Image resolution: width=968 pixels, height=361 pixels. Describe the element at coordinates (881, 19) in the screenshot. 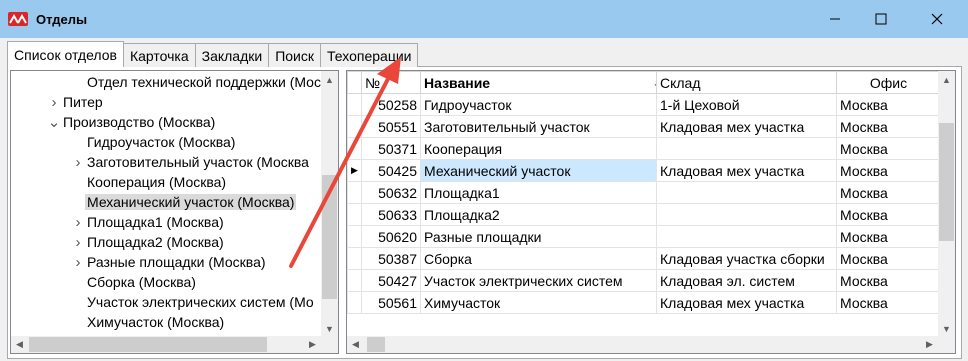

I see `maximize-button` at that location.